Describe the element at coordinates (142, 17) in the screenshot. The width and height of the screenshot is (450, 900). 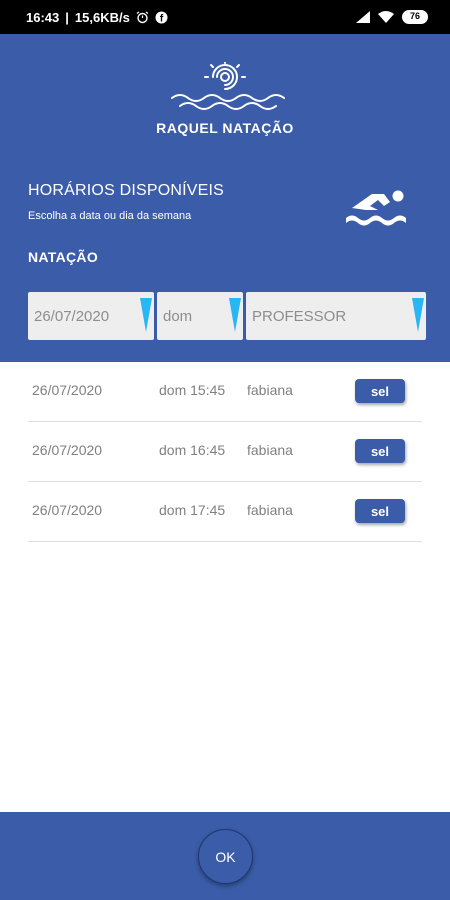
I see `alarm-icon` at that location.